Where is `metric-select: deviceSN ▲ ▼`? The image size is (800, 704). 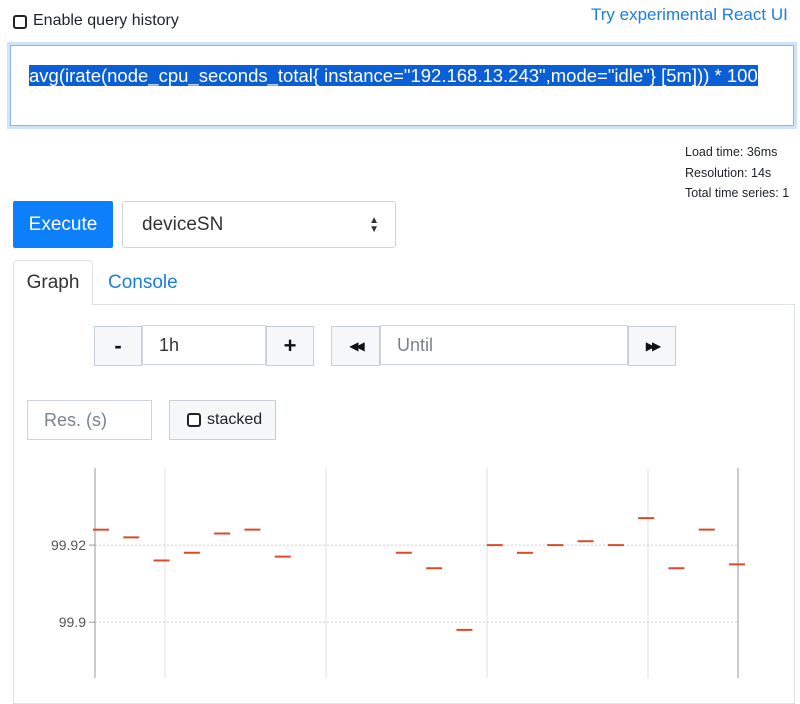 metric-select: deviceSN ▲ ▼ is located at coordinates (259, 224).